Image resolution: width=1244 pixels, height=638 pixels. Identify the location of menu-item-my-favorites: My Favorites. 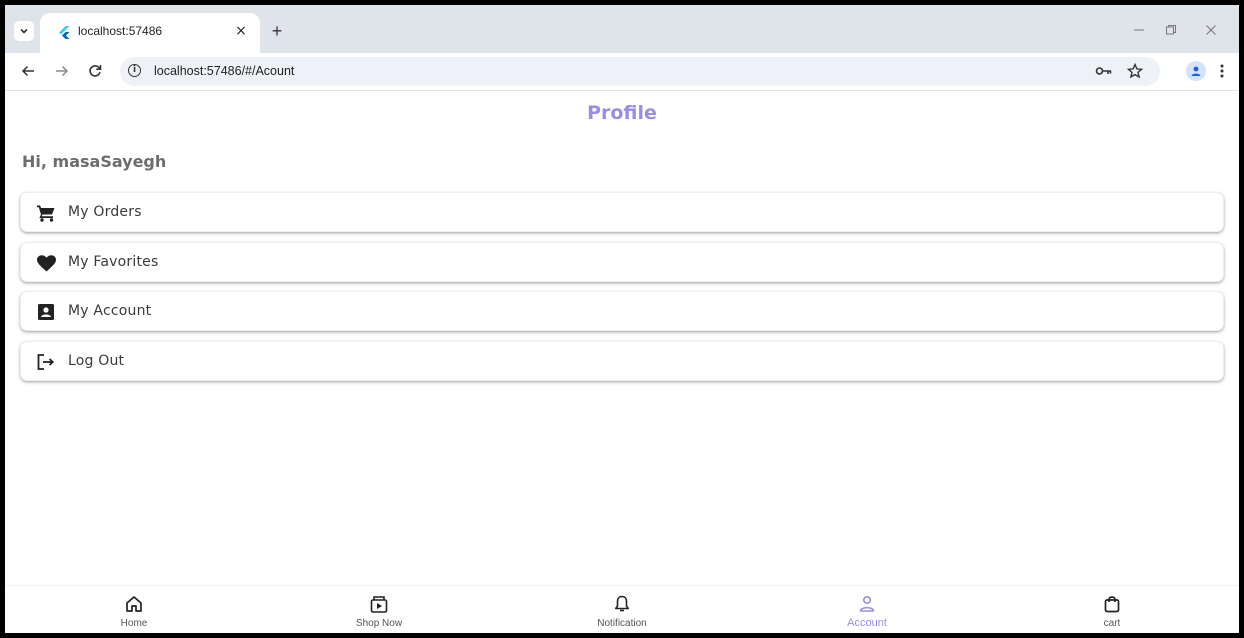
(622, 262).